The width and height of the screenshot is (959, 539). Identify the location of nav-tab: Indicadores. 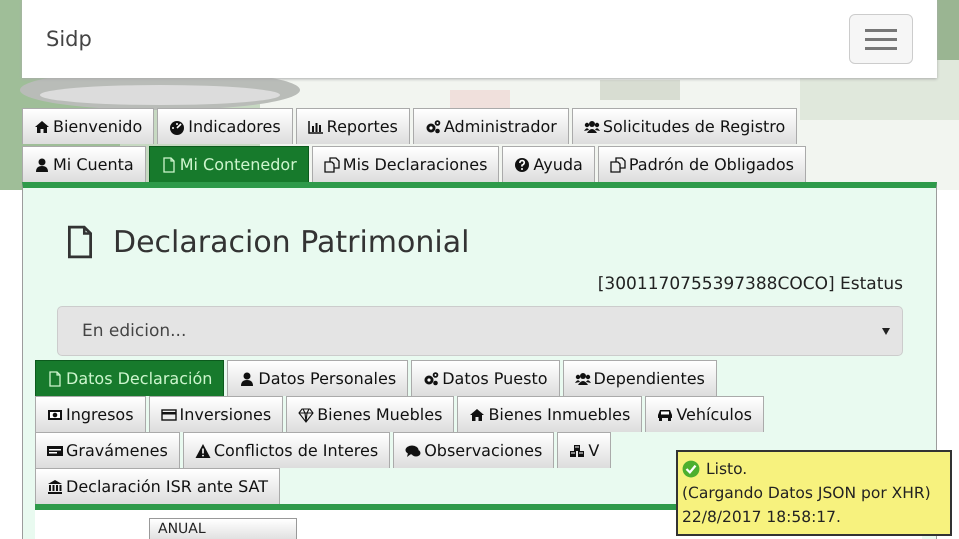
(225, 126).